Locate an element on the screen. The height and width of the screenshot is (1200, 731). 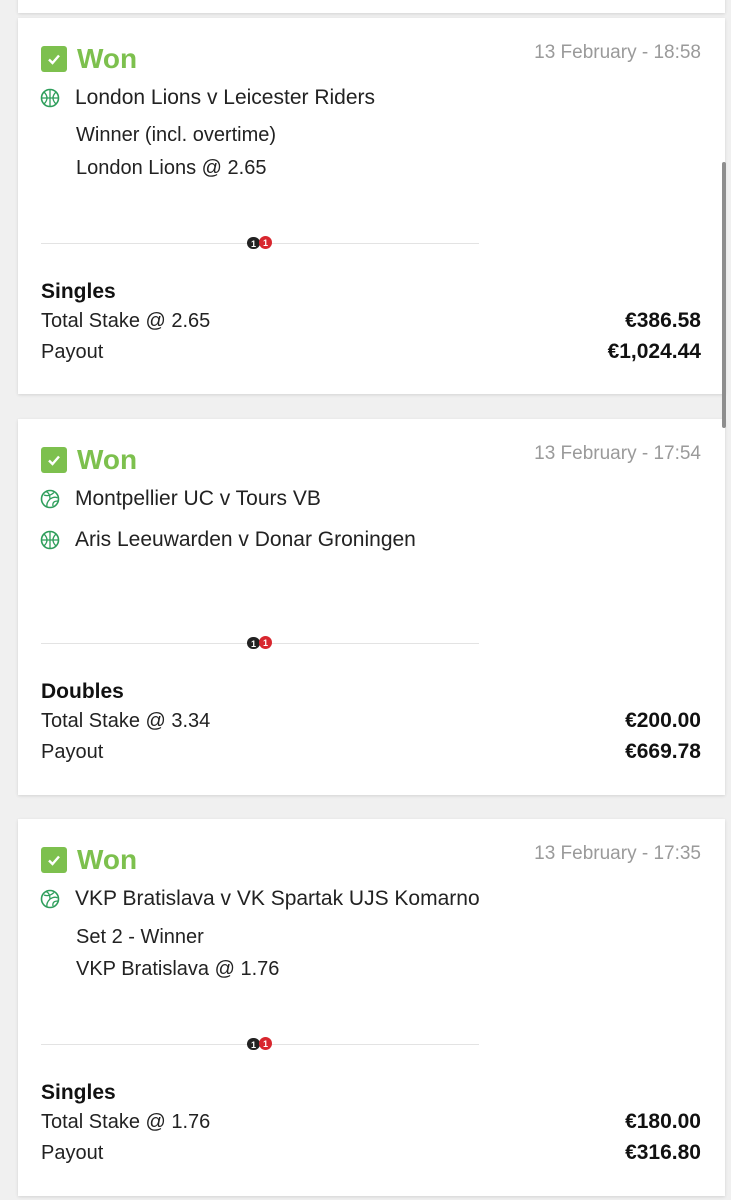
payout-value: €316.80 is located at coordinates (663, 1152).